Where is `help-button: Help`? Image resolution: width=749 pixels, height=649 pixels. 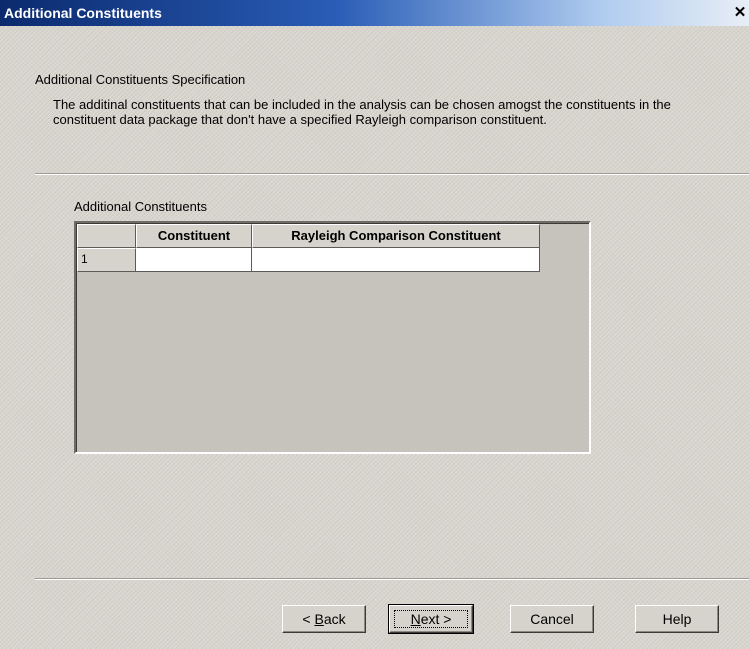 help-button: Help is located at coordinates (677, 619).